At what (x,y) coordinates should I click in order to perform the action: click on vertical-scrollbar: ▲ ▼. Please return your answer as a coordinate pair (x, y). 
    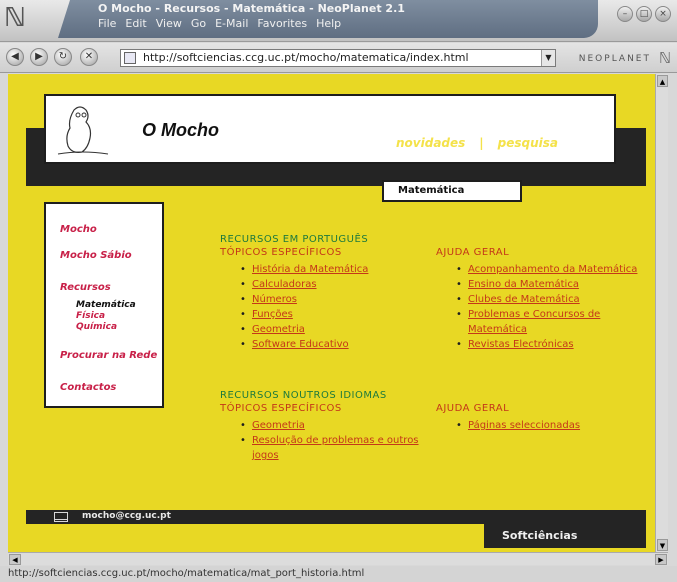
    Looking at the image, I should click on (661, 313).